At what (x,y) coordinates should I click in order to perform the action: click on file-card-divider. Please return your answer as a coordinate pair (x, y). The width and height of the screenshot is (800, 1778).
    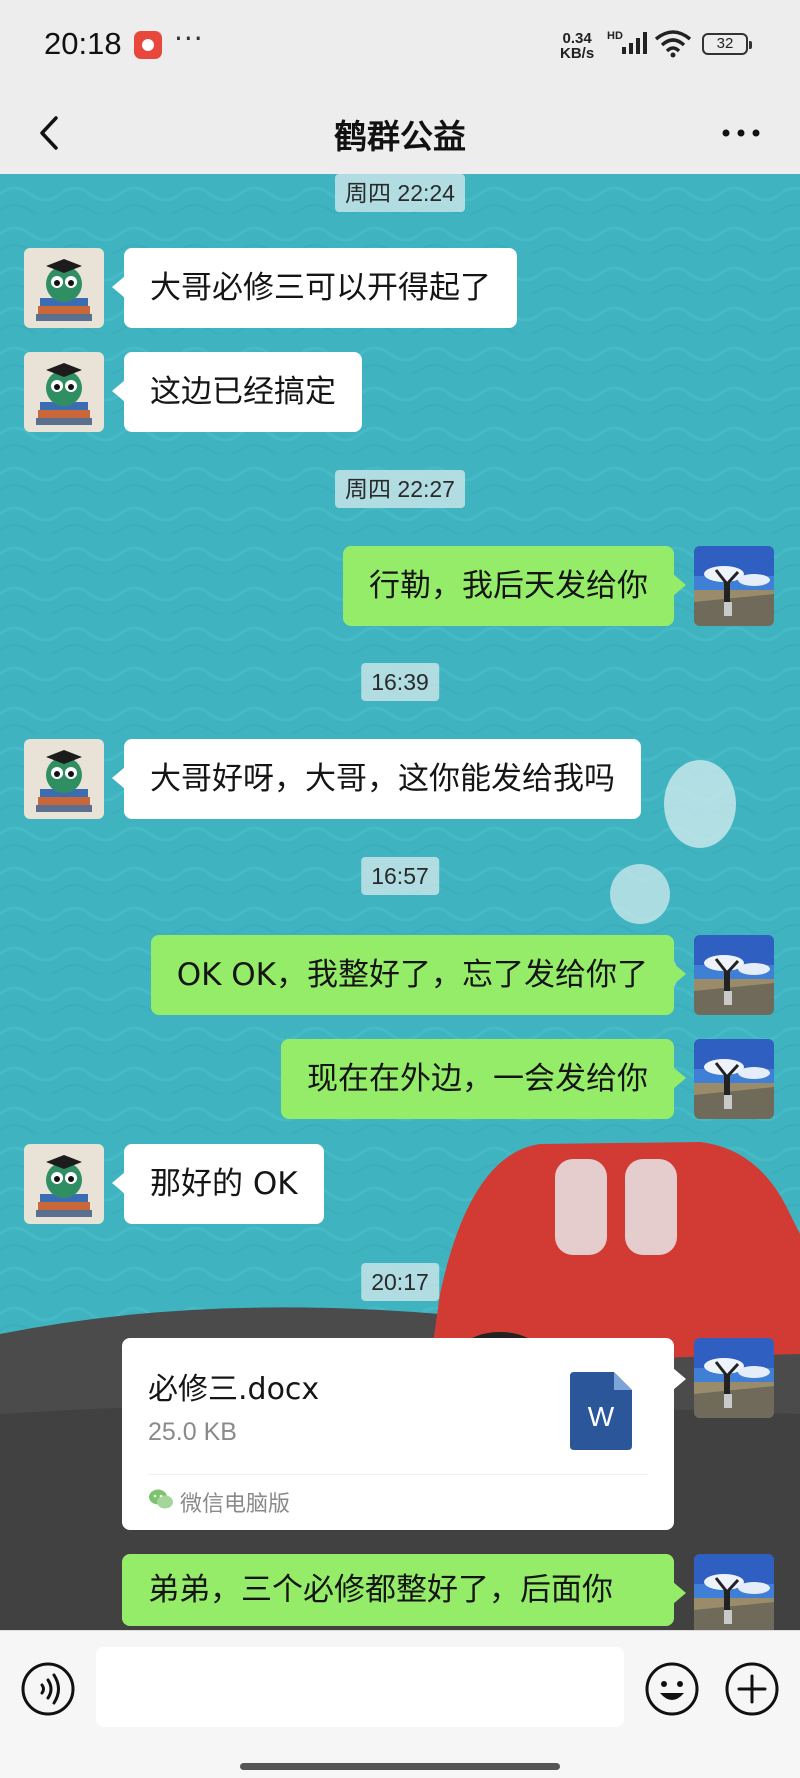
    Looking at the image, I should click on (398, 1474).